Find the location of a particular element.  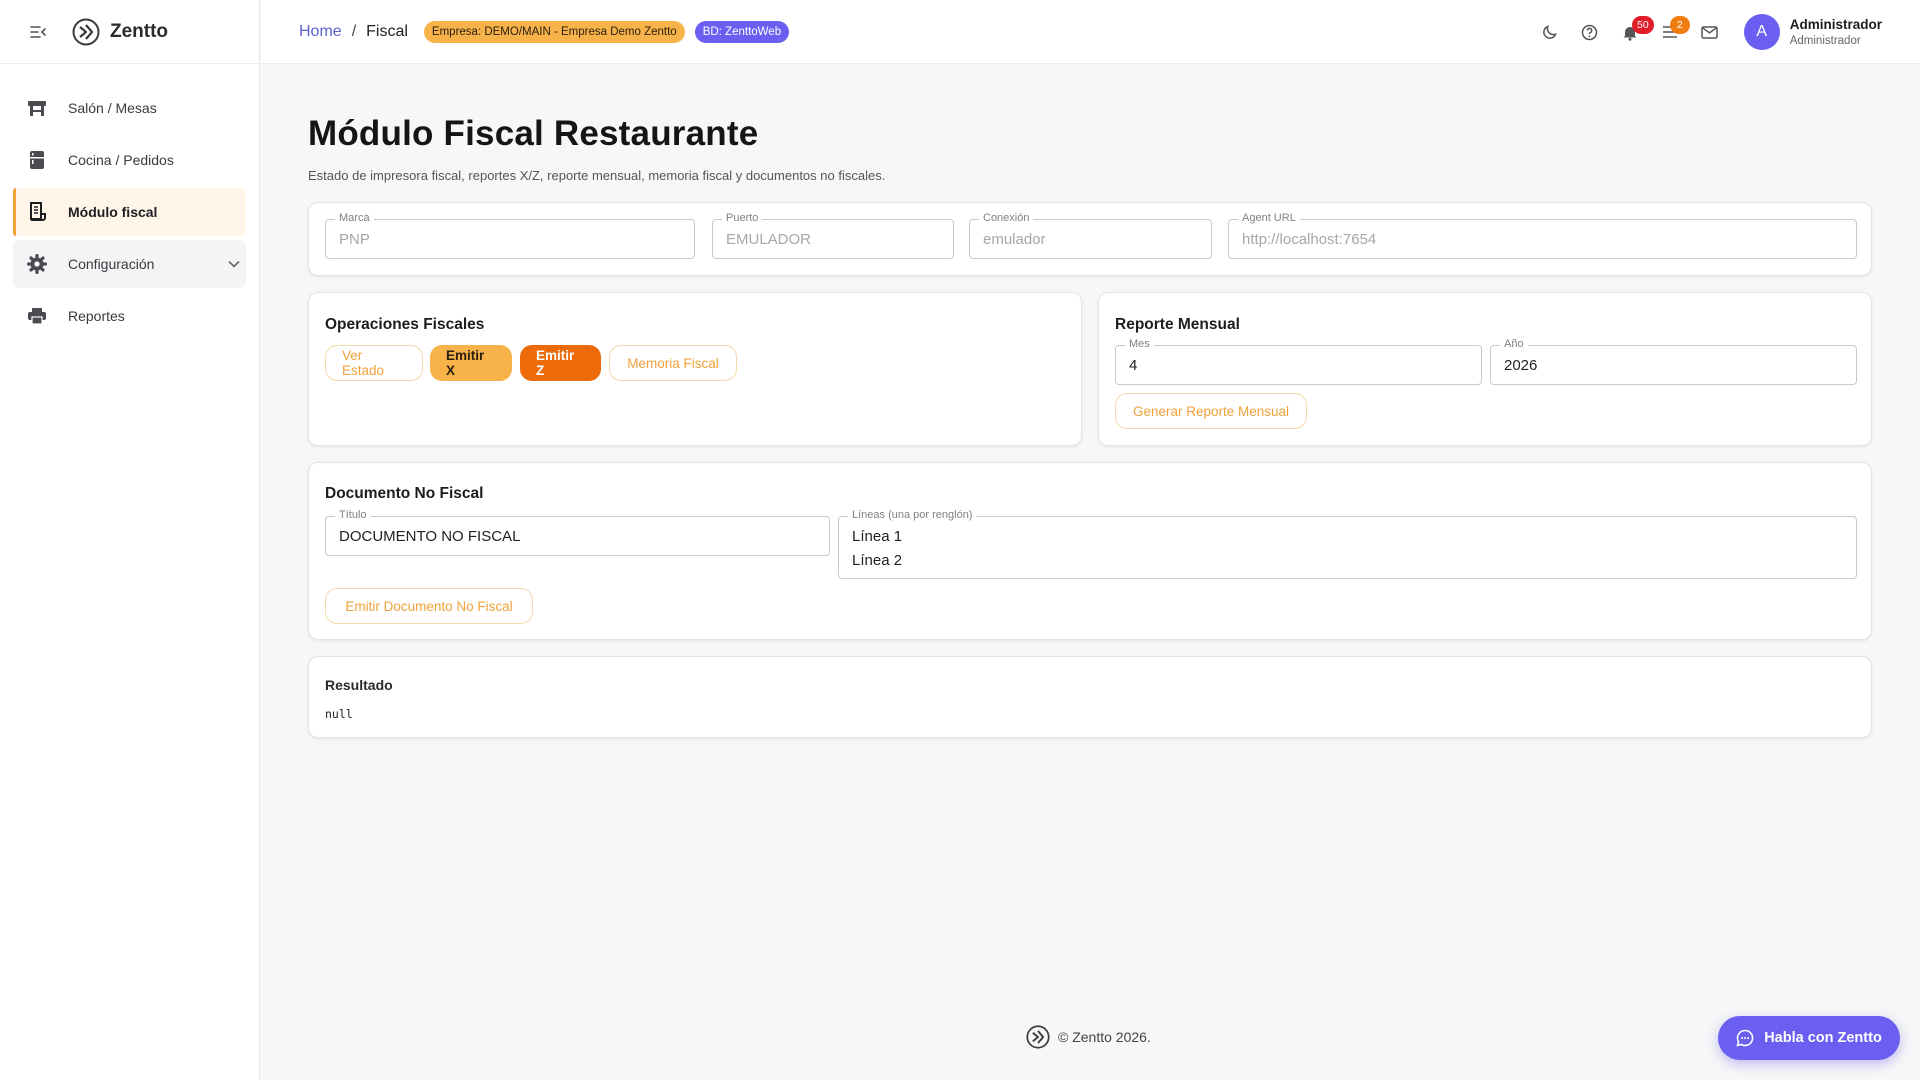

emitir-x-button: Emitir X is located at coordinates (471, 363).